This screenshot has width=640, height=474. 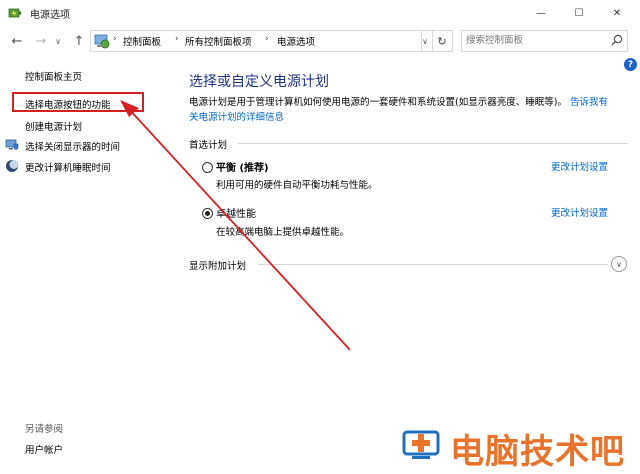 What do you see at coordinates (14, 13) in the screenshot?
I see `power-options-app-icon` at bounding box center [14, 13].